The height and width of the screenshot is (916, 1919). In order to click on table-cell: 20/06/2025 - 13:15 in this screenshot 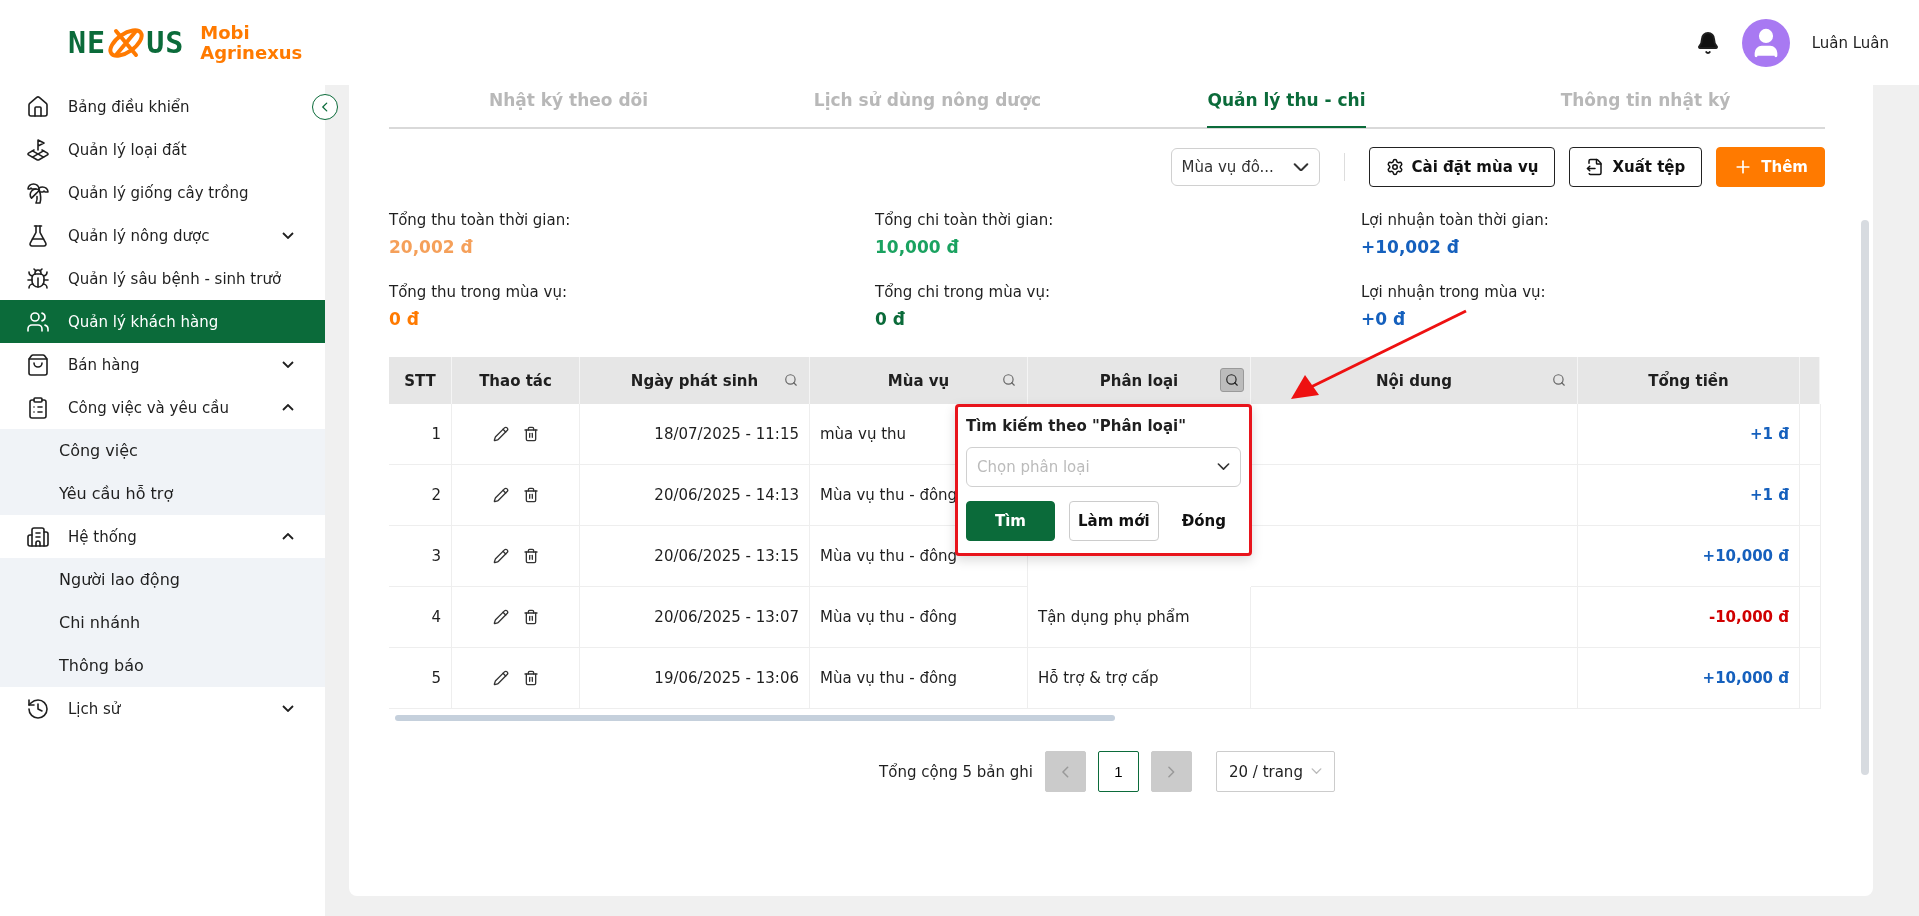, I will do `click(695, 556)`.